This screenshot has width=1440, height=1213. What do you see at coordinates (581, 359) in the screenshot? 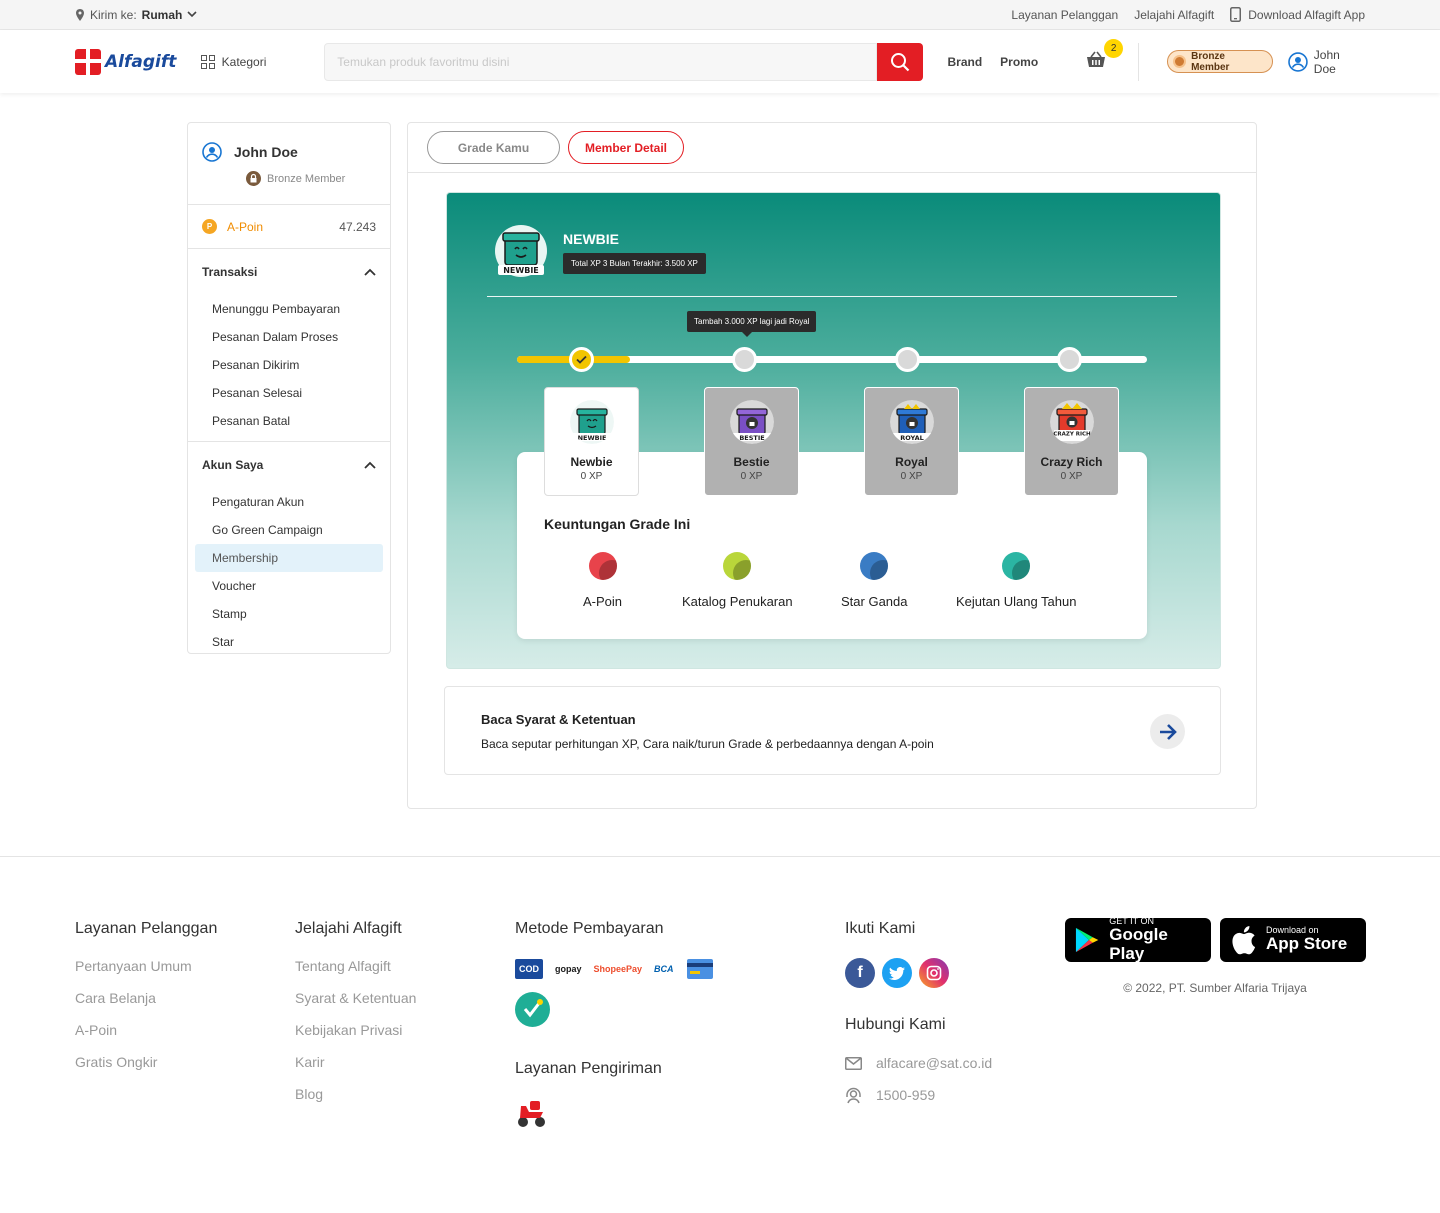
I see `check-icon` at bounding box center [581, 359].